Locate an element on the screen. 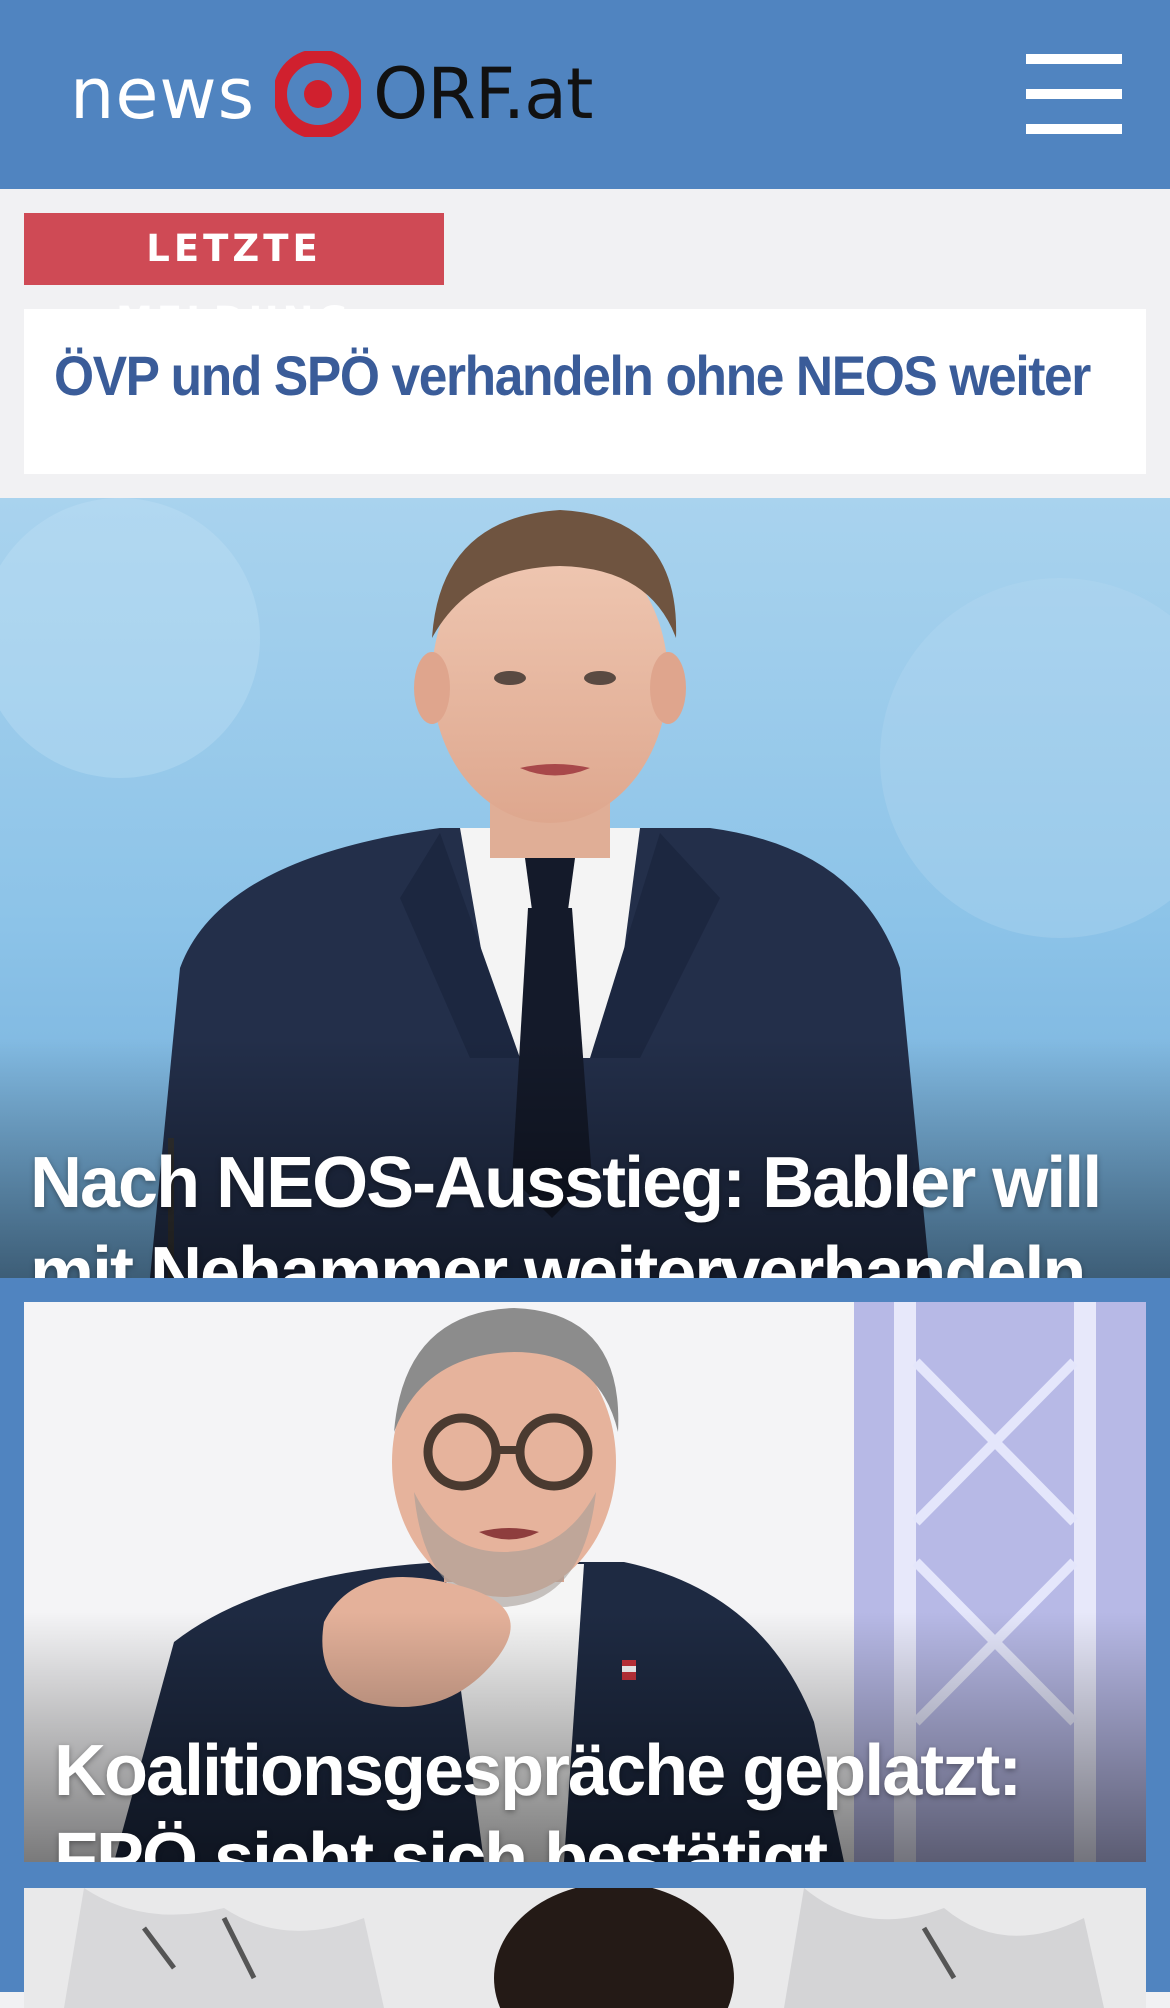  menu-bar-middle is located at coordinates (1074, 94).